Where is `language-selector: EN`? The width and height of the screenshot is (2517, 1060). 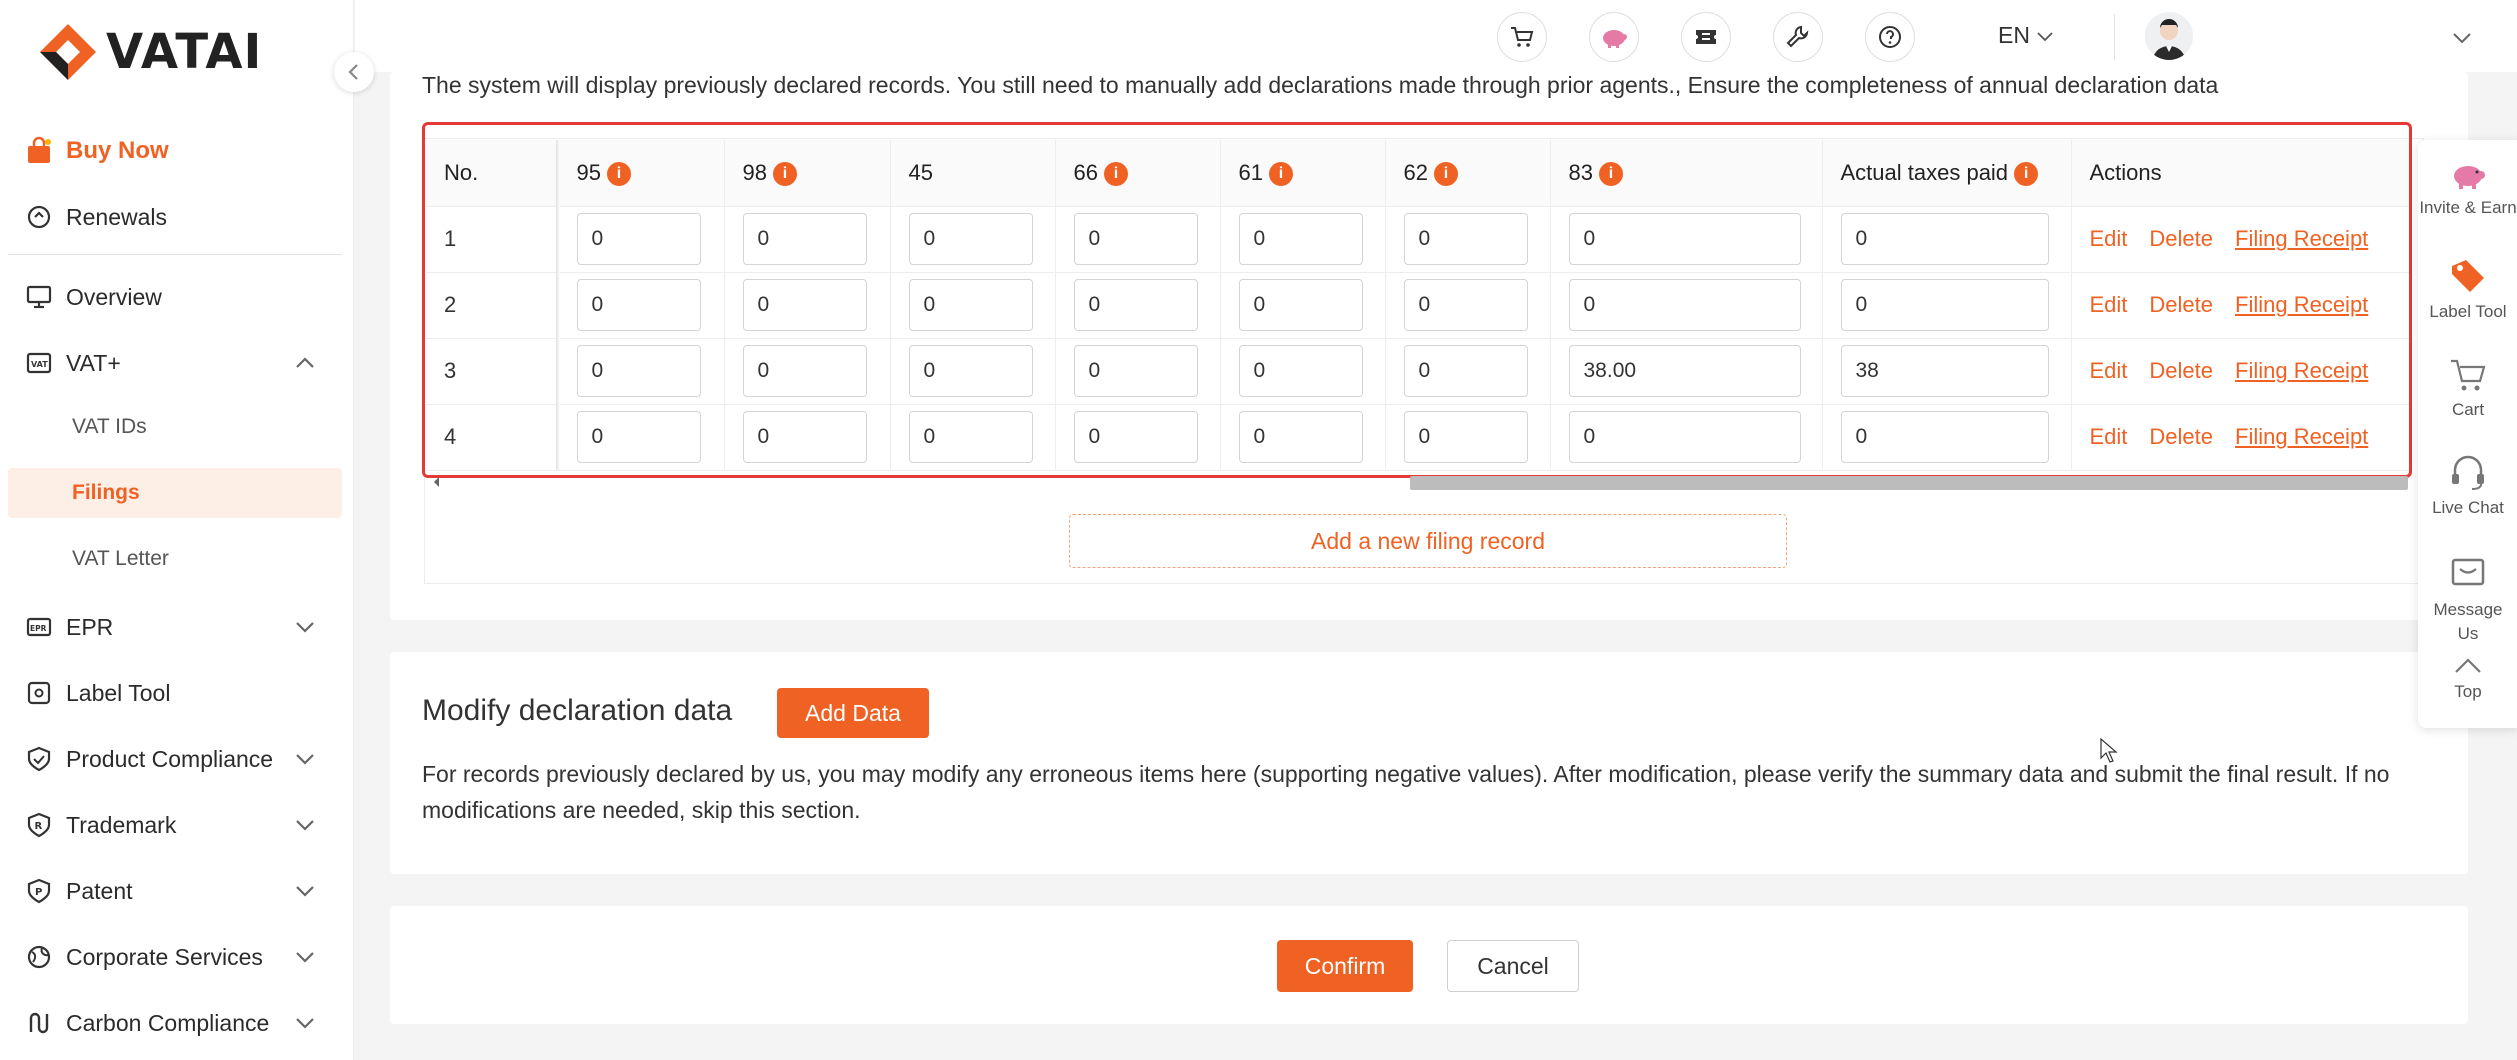
language-selector: EN is located at coordinates (2027, 35).